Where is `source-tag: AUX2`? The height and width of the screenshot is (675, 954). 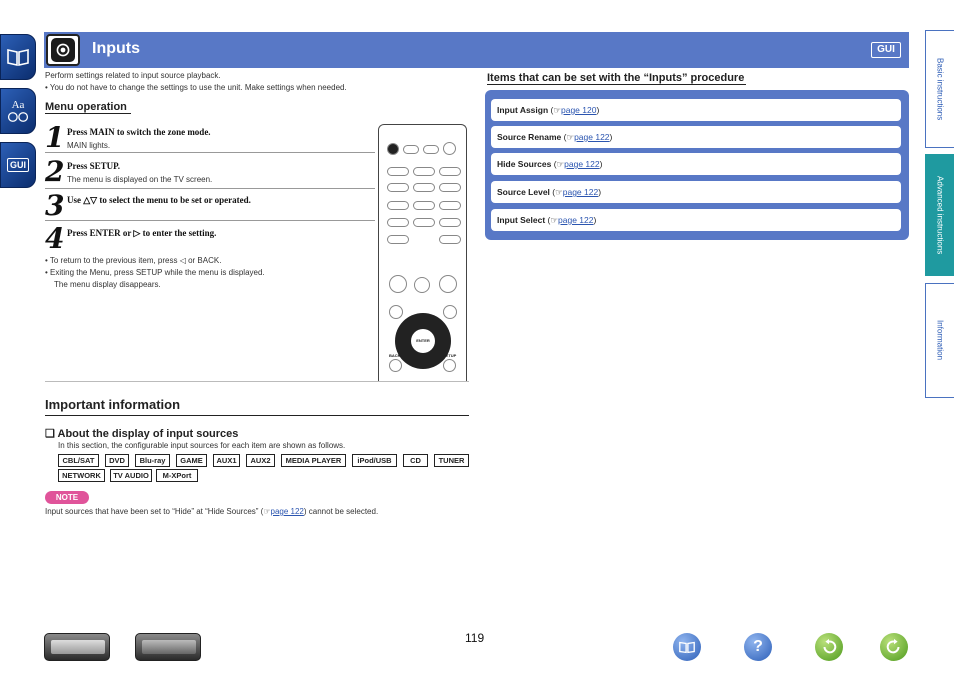 source-tag: AUX2 is located at coordinates (260, 460).